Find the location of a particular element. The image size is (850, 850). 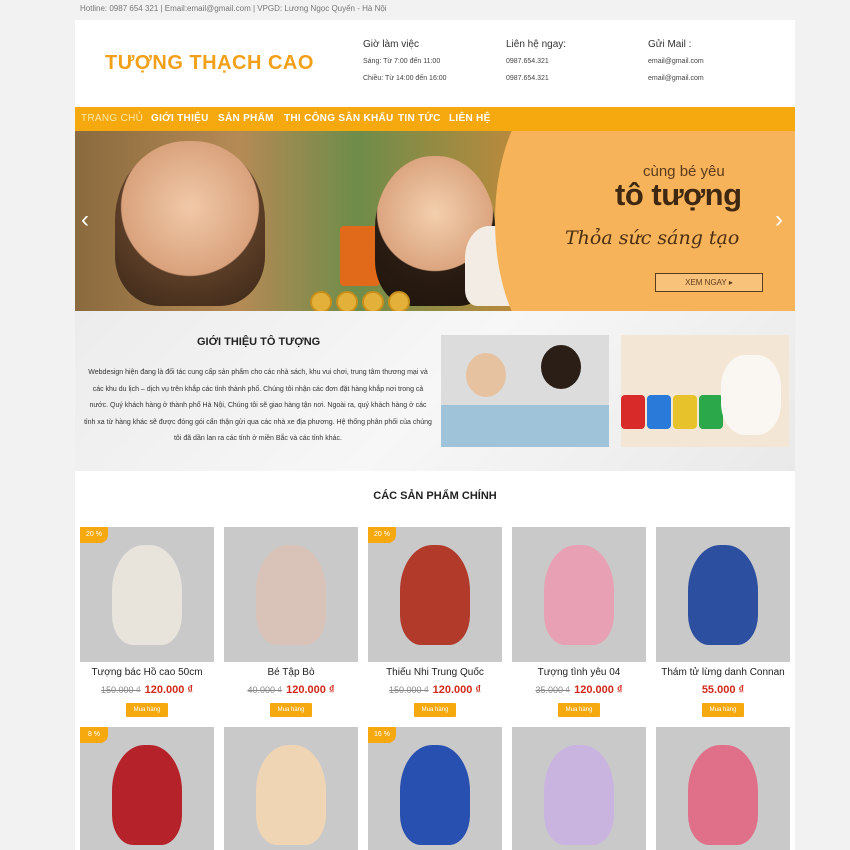

banner-prev-icon: ‹ is located at coordinates (85, 220).